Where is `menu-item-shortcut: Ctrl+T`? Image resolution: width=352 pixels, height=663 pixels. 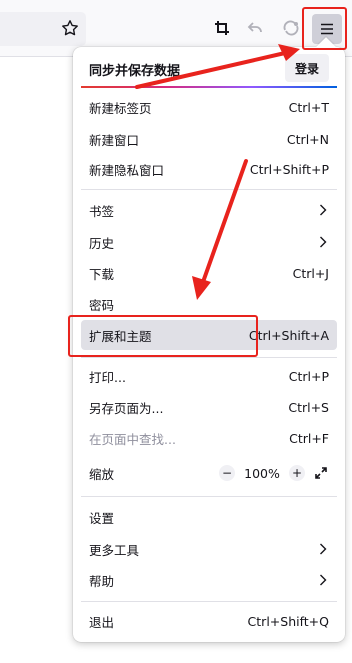
menu-item-shortcut: Ctrl+T is located at coordinates (308, 107).